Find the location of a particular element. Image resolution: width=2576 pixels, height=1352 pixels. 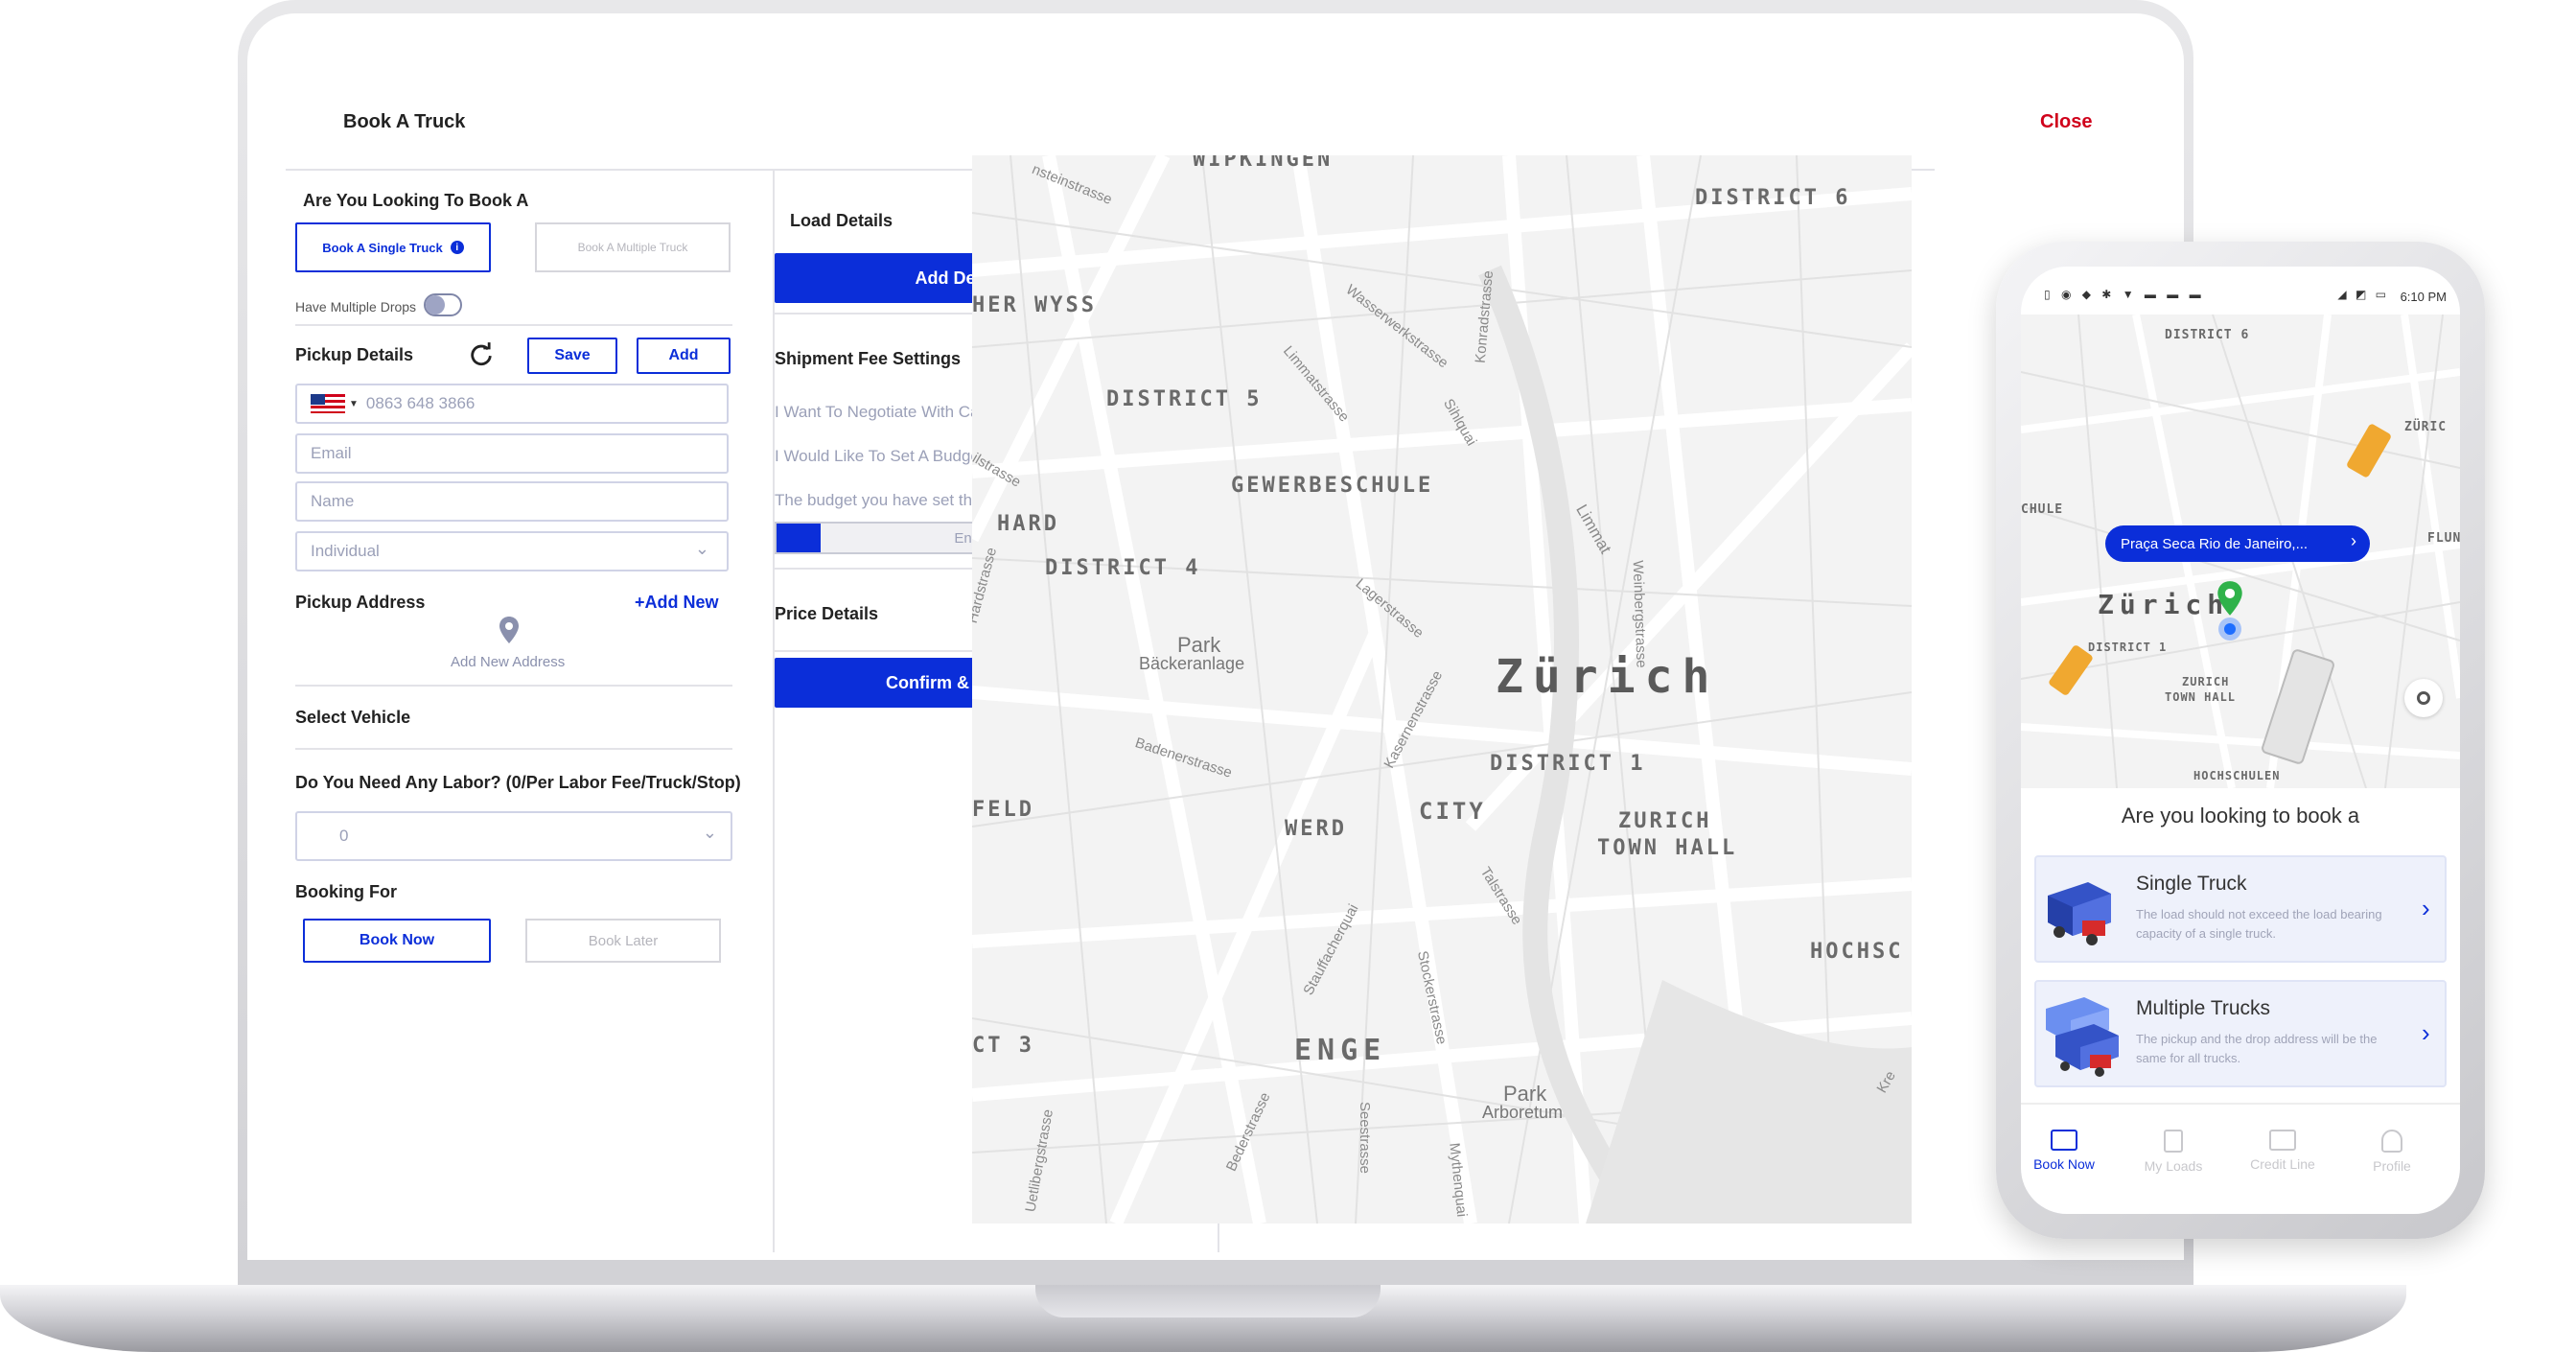

map-label: DISTRICT 5 is located at coordinates (1184, 399).